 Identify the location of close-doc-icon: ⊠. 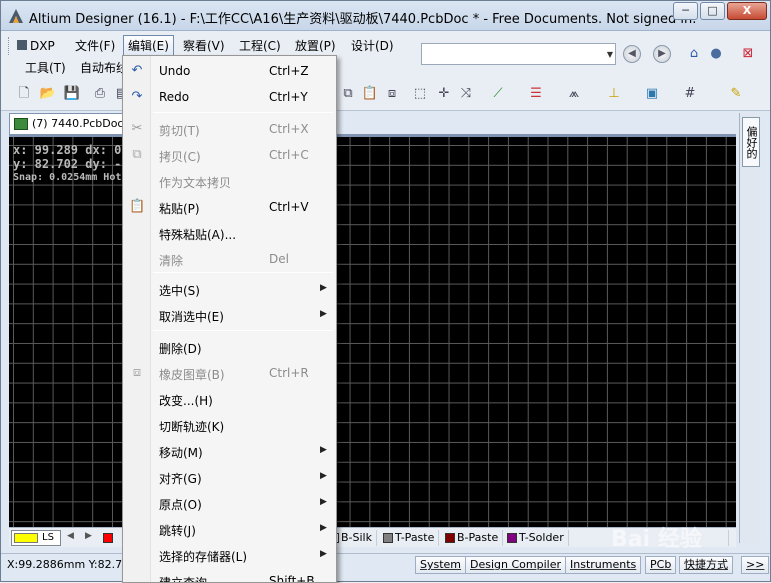
(748, 54).